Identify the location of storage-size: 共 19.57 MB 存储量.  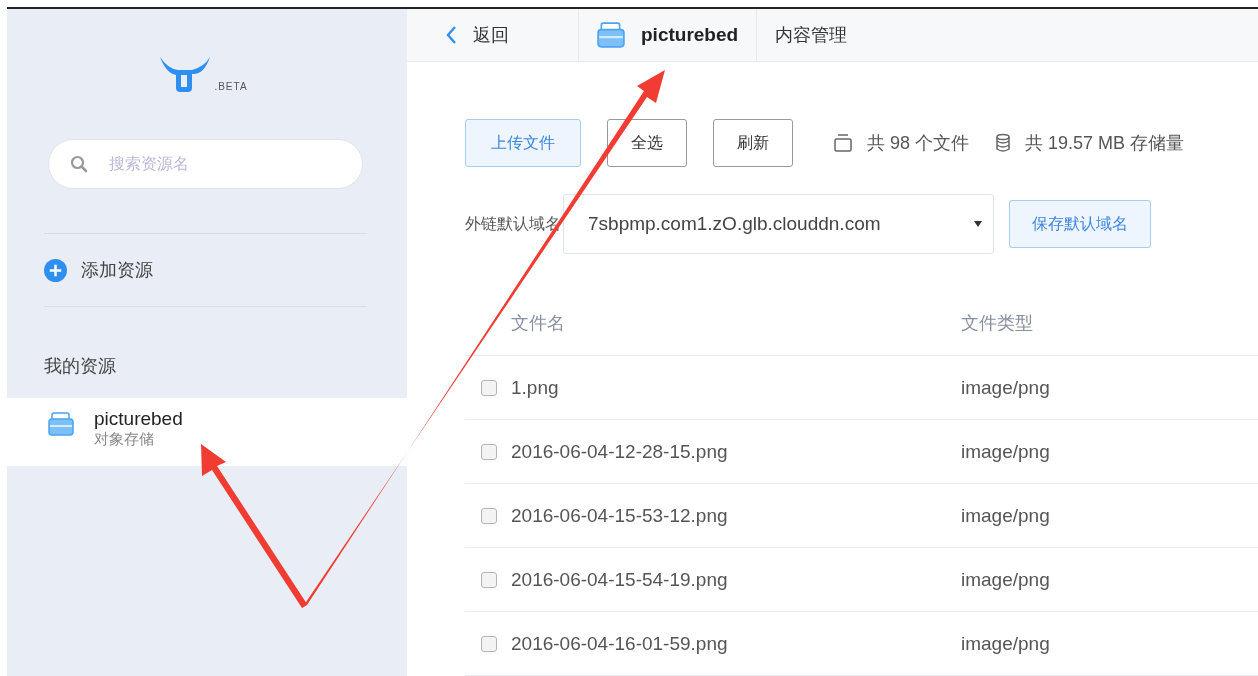
(1105, 143).